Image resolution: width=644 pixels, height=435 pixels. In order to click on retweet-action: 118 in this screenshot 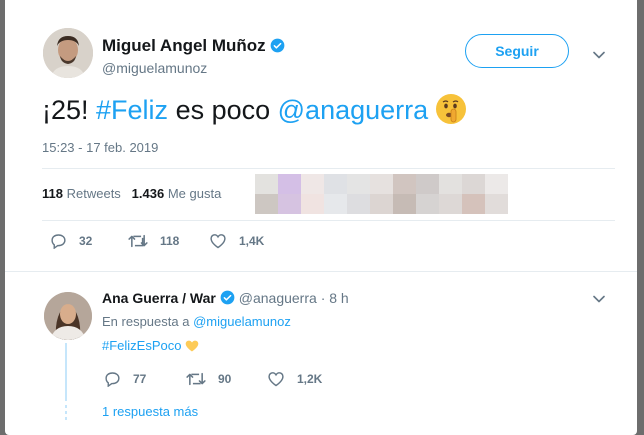, I will do `click(153, 241)`.